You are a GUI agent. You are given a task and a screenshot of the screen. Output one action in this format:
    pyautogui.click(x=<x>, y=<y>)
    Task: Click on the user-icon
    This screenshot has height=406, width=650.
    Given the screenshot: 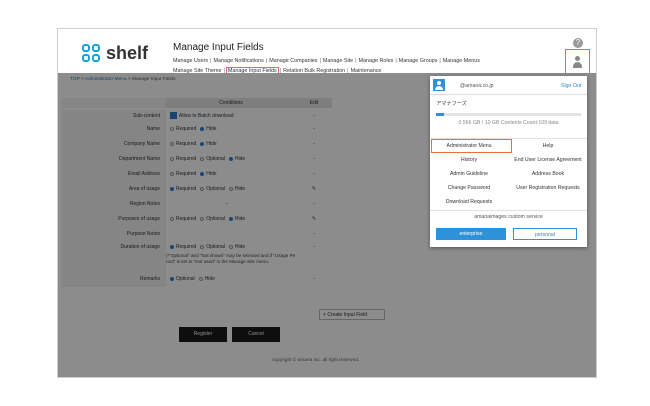 What is the action you would take?
    pyautogui.click(x=577, y=63)
    